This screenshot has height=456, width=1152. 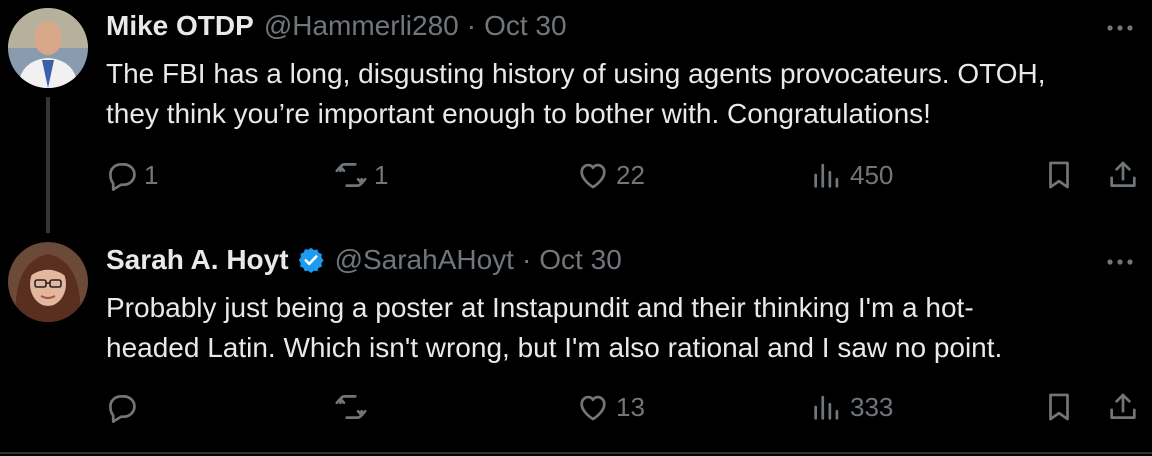 What do you see at coordinates (311, 260) in the screenshot?
I see `verified-badge-icon` at bounding box center [311, 260].